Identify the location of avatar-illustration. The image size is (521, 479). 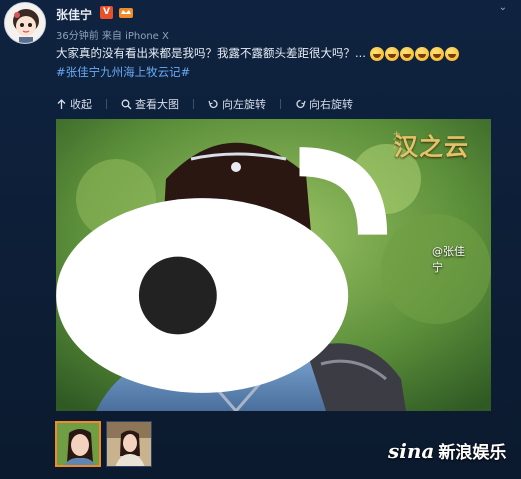
(25, 23).